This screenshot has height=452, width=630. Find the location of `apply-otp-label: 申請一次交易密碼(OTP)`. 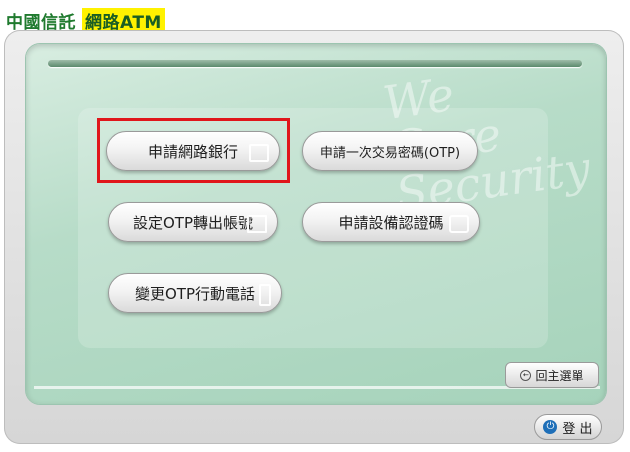

apply-otp-label: 申請一次交易密碼(OTP) is located at coordinates (390, 153).